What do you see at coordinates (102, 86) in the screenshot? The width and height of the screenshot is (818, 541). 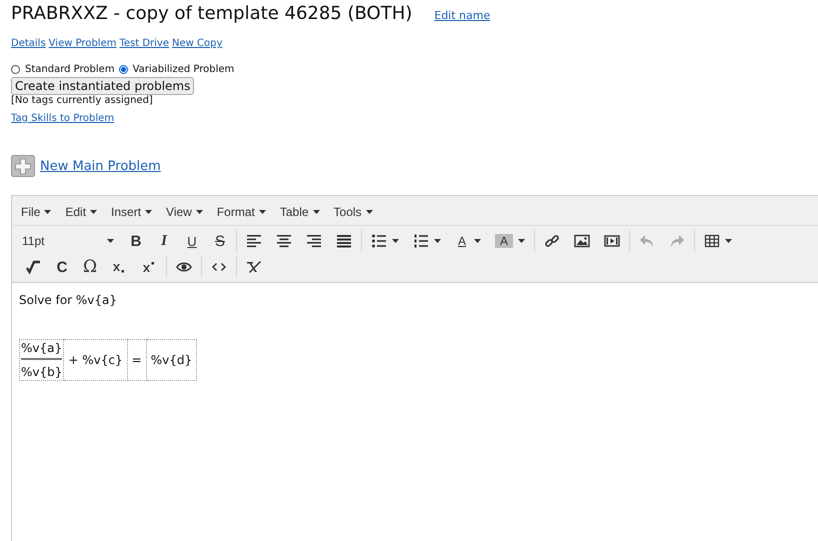 I see `create-button: Create instantiated problems` at bounding box center [102, 86].